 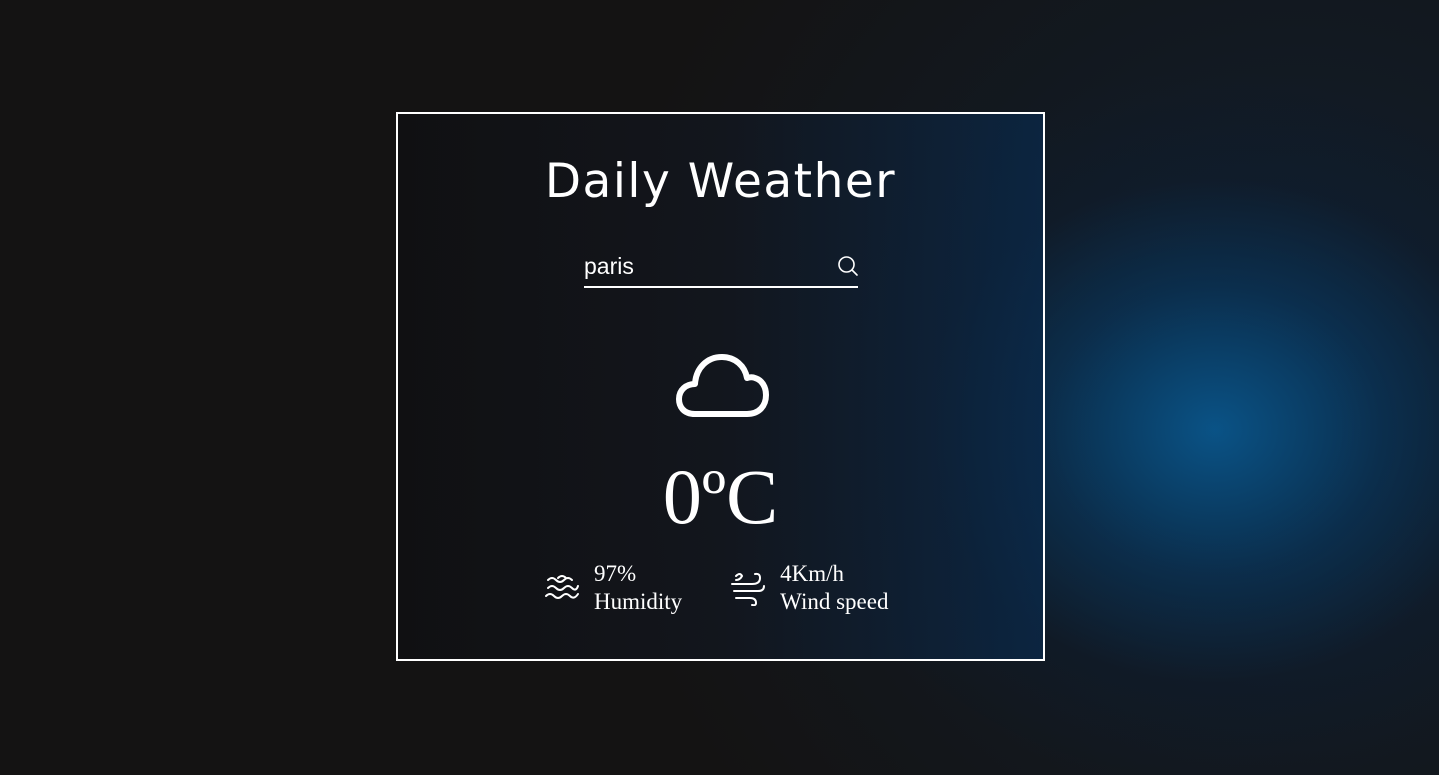 What do you see at coordinates (699, 266) in the screenshot?
I see `search-input` at bounding box center [699, 266].